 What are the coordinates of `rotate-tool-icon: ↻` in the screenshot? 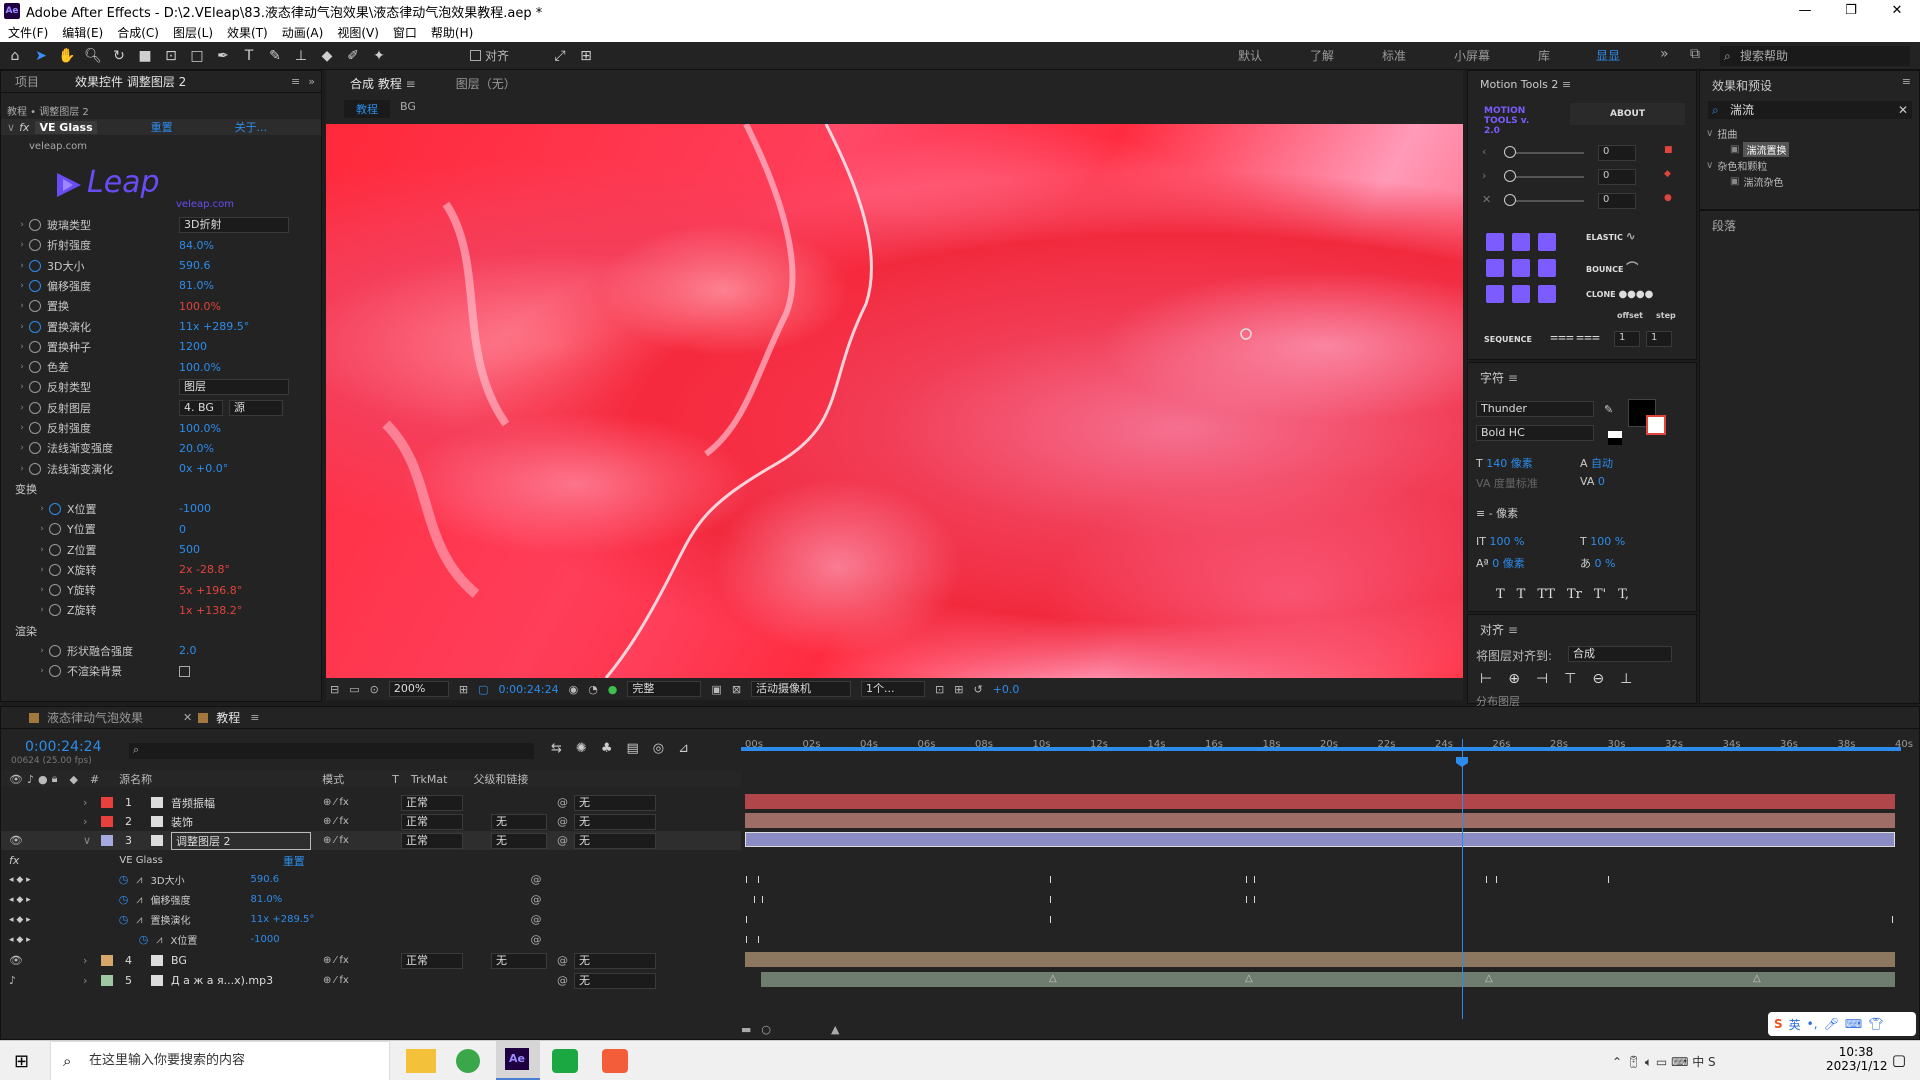 It's located at (119, 56).